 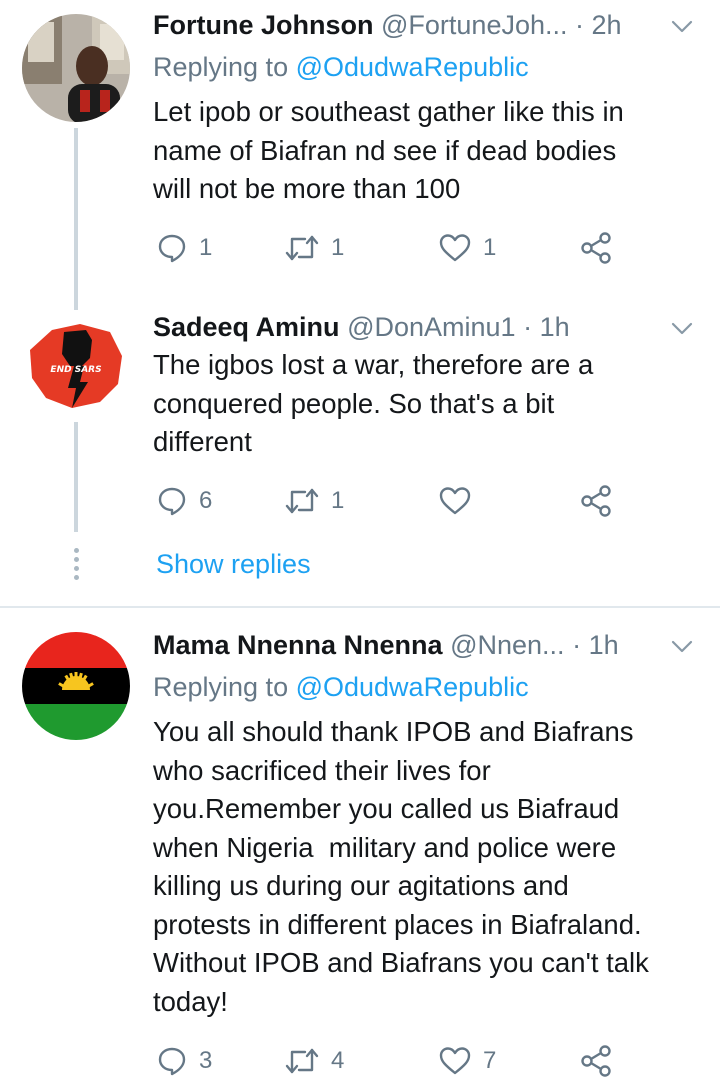 I want to click on reply-button: 3, so click(x=184, y=1061).